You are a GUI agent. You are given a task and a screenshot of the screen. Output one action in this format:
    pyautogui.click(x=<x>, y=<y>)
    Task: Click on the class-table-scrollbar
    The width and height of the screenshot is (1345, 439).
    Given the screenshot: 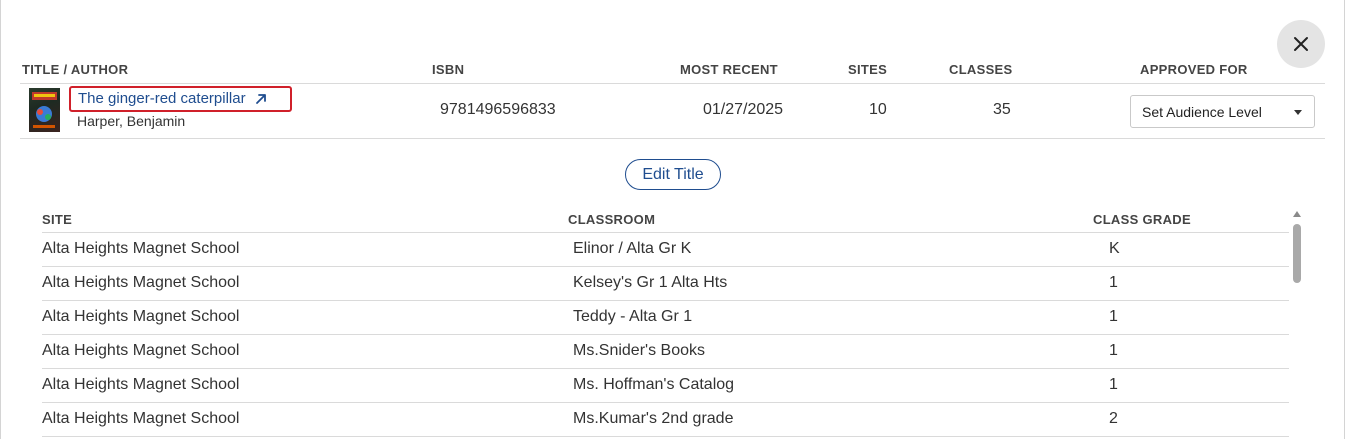 What is the action you would take?
    pyautogui.click(x=1297, y=323)
    